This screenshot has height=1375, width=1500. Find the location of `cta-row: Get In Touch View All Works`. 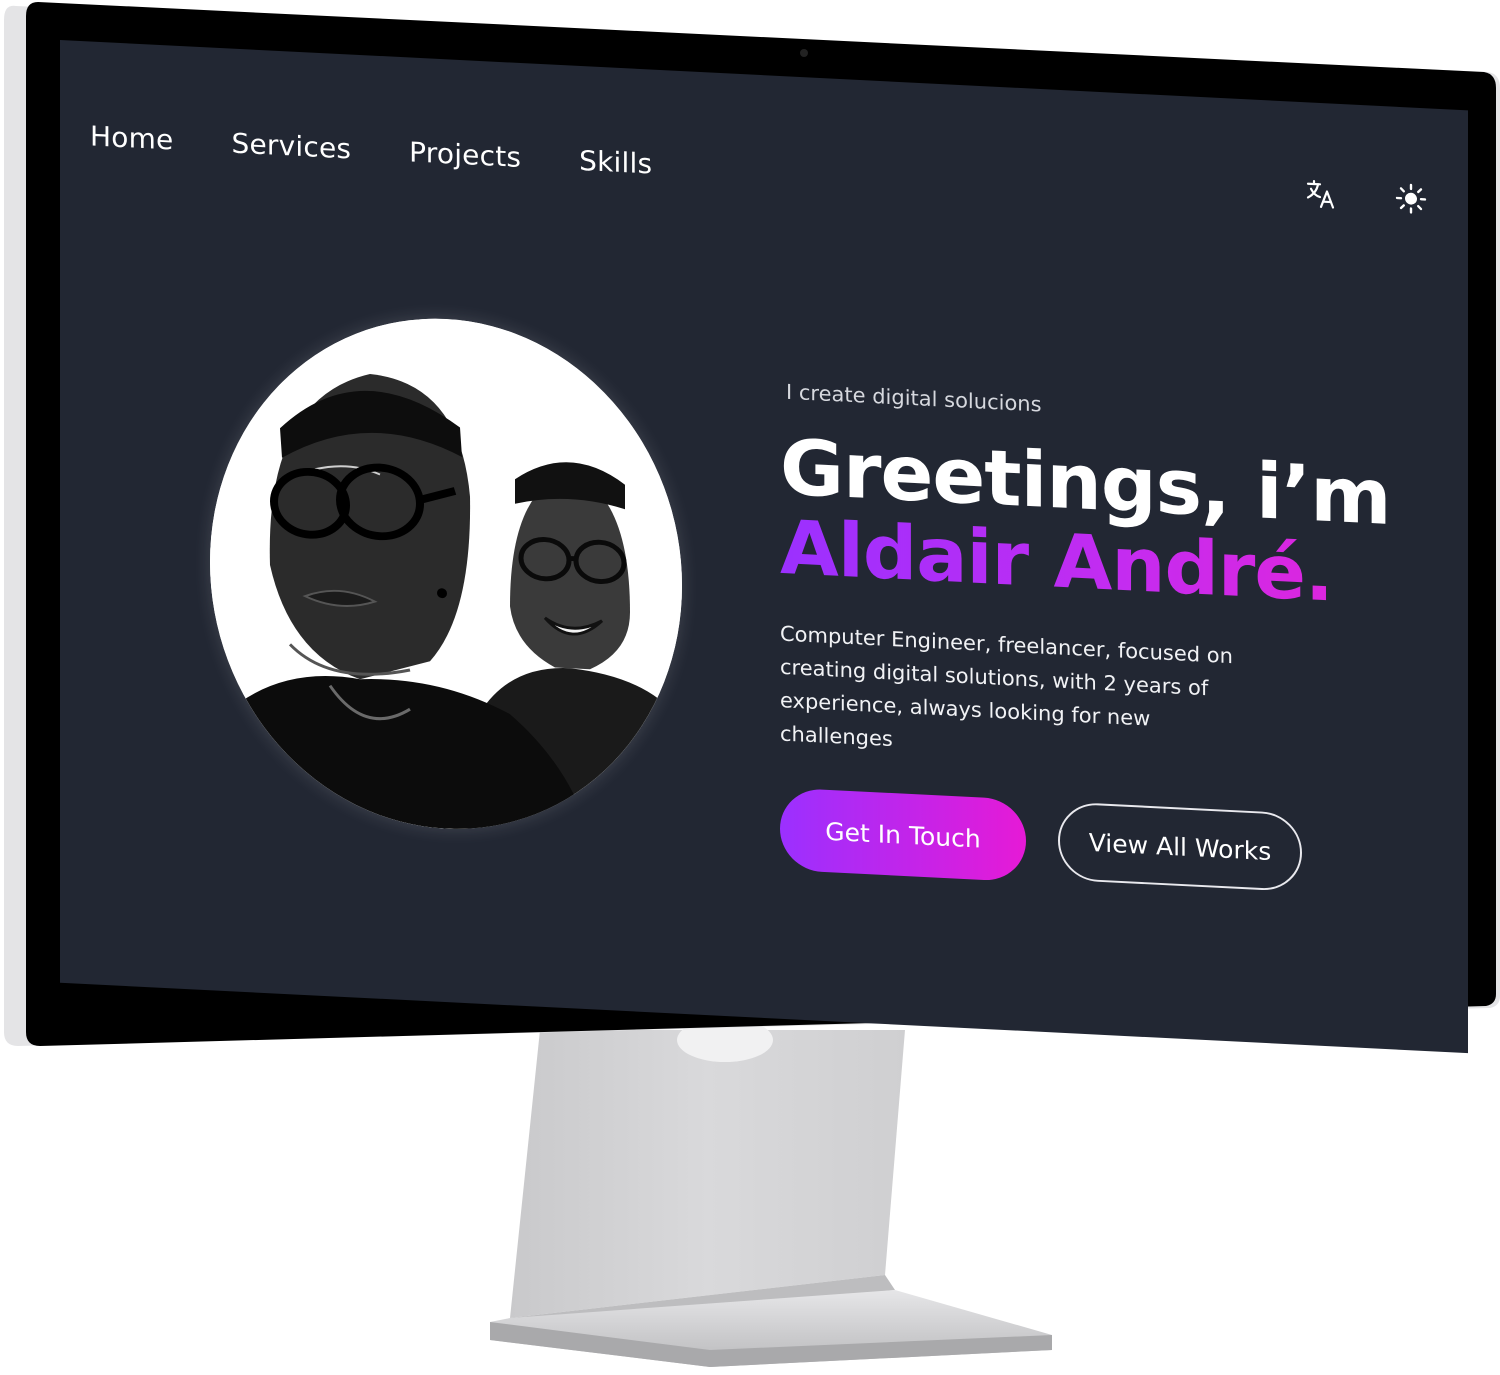

cta-row: Get In Touch View All Works is located at coordinates (1090, 844).